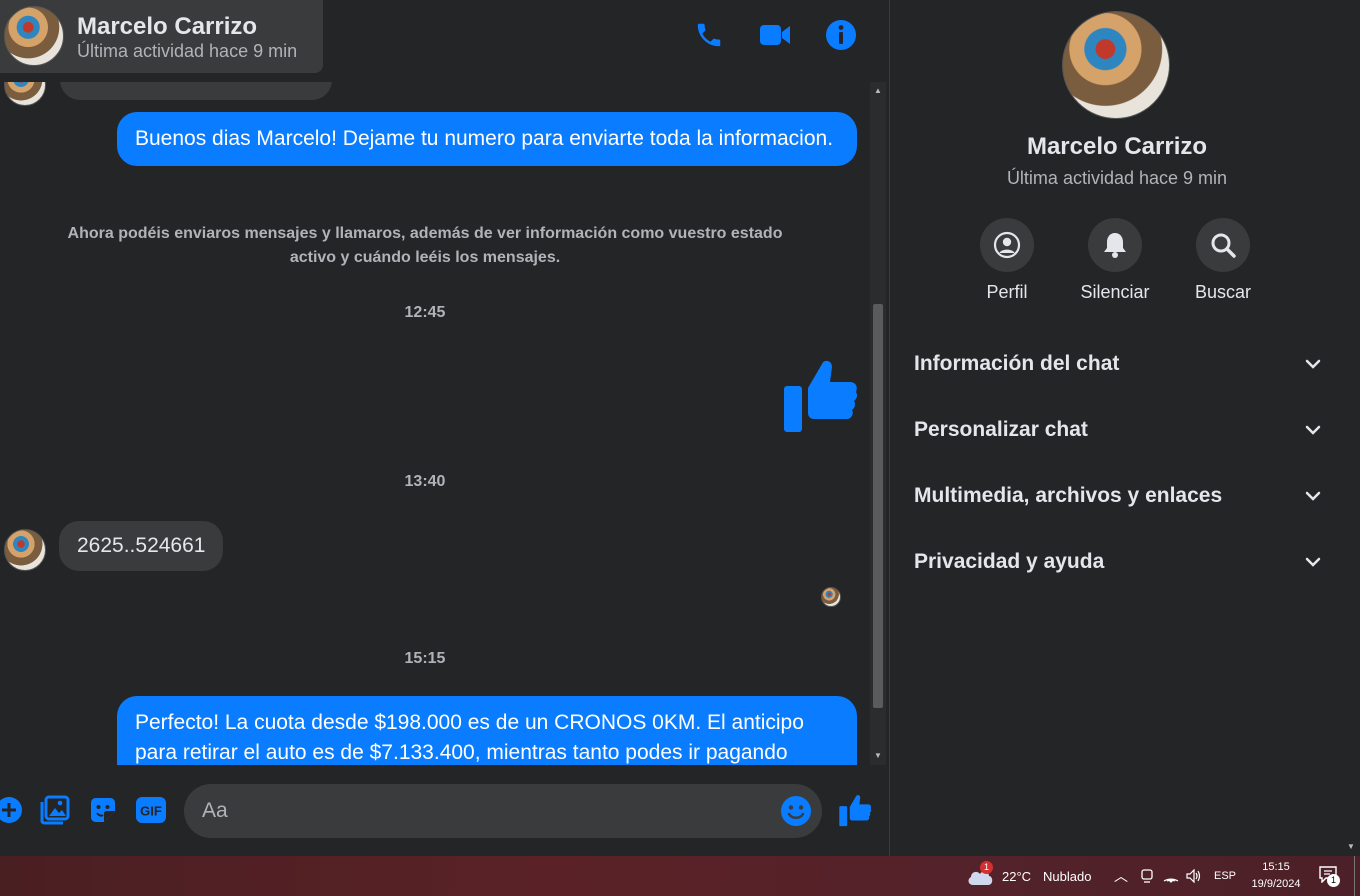 The image size is (1360, 896). I want to click on message-input, so click(482, 811).